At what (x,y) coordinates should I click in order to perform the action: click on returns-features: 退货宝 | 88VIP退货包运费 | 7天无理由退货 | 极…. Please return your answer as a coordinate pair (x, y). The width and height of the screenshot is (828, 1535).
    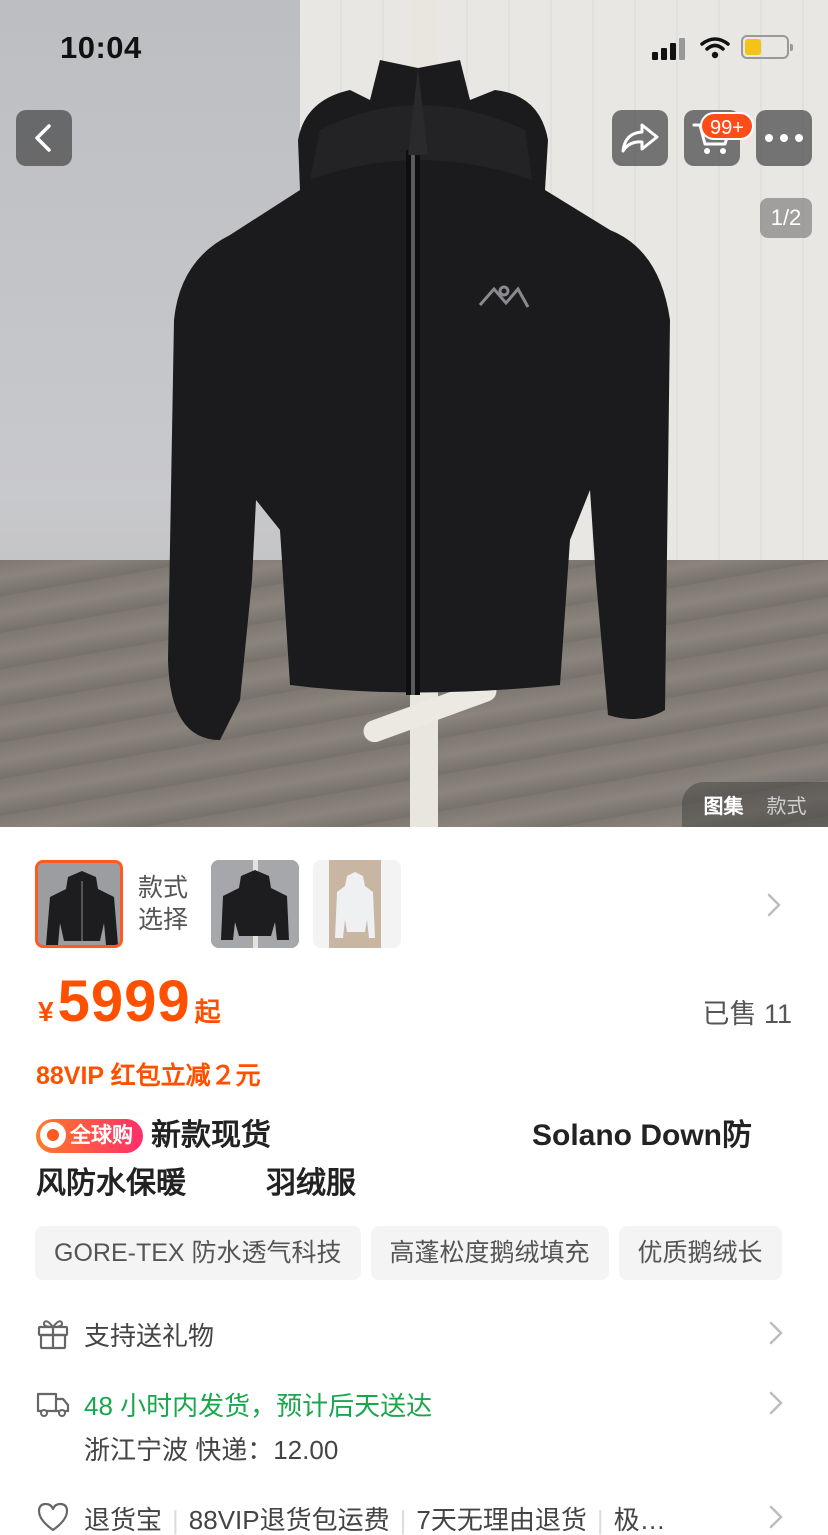
    Looking at the image, I should click on (375, 1520).